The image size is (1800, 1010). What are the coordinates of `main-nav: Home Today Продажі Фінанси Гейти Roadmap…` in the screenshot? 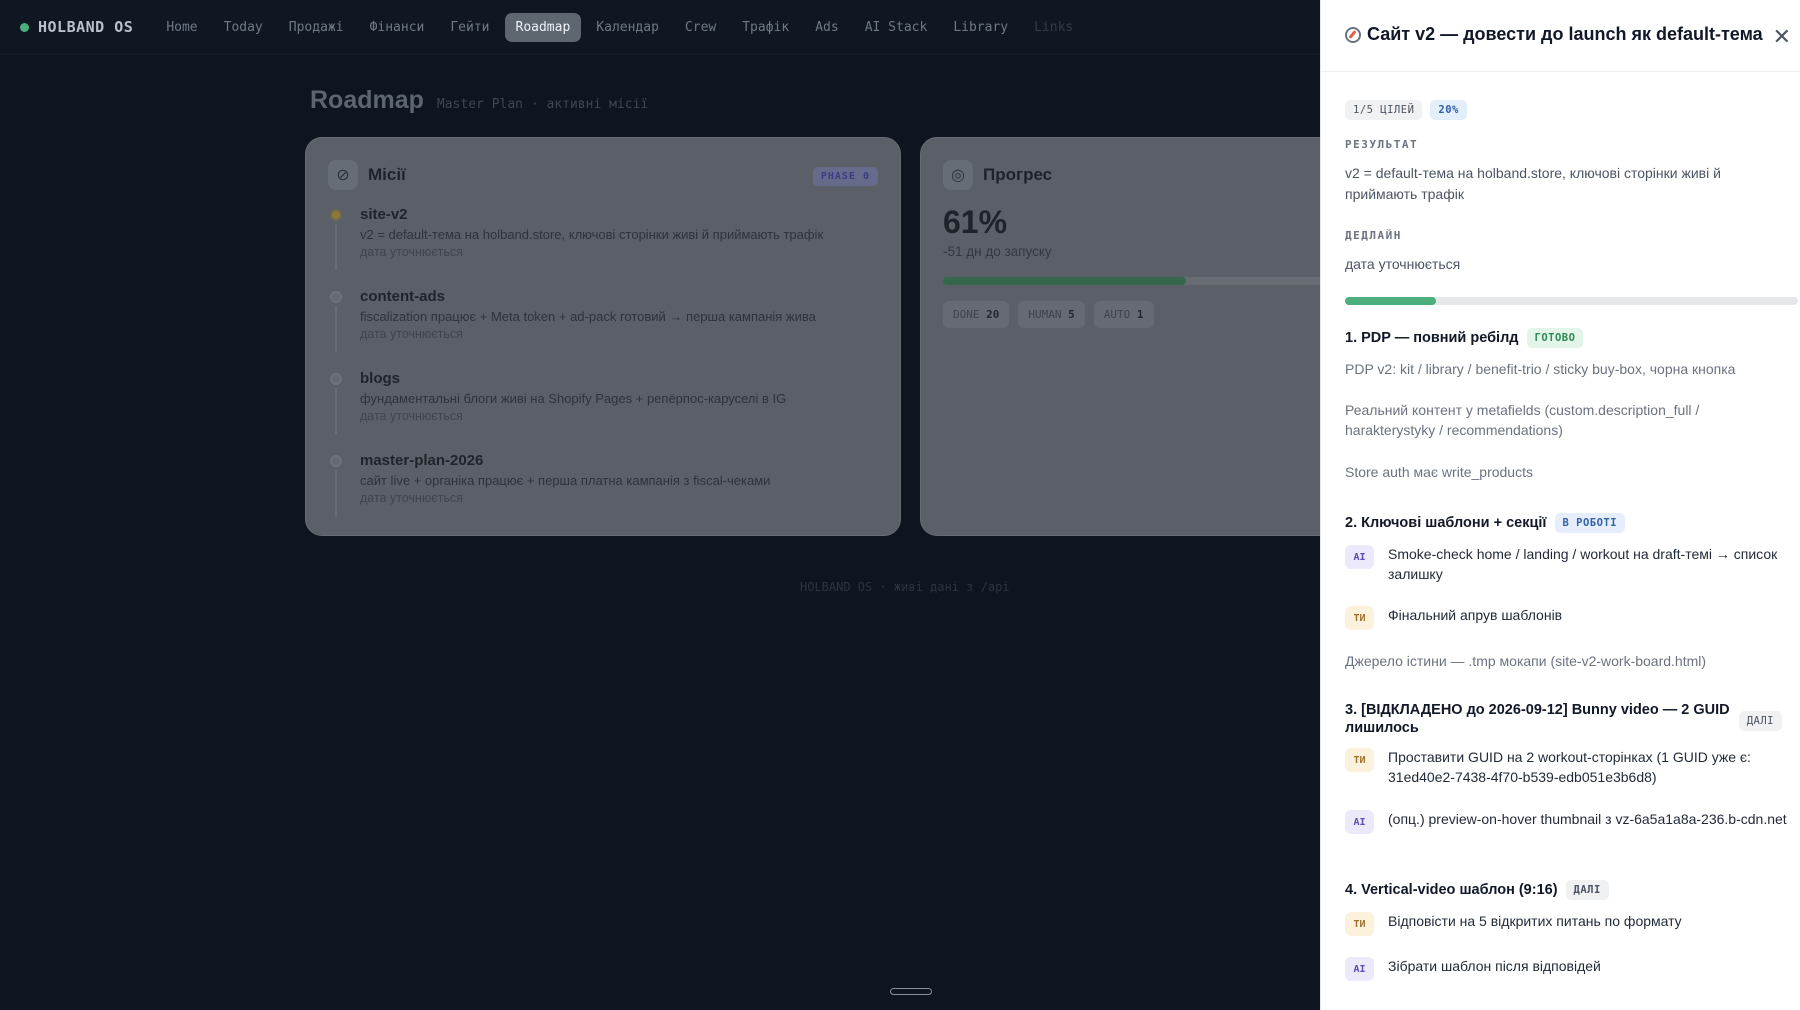 It's located at (619, 27).